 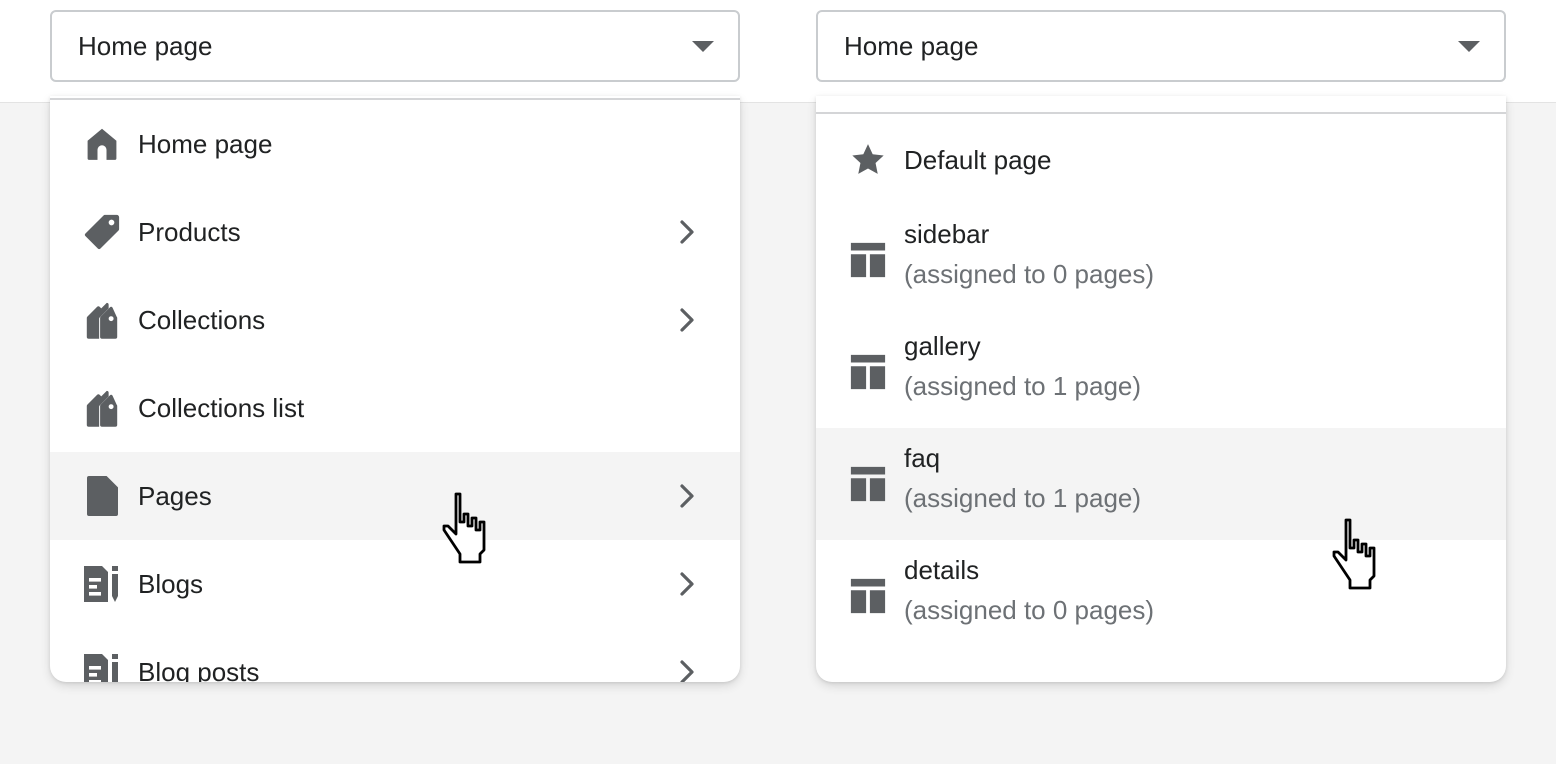 I want to click on menu-item-label: Blog posts, so click(x=199, y=669).